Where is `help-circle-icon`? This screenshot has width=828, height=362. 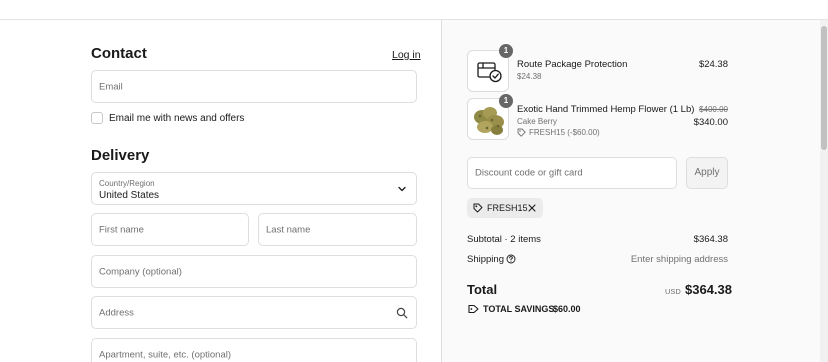 help-circle-icon is located at coordinates (511, 259).